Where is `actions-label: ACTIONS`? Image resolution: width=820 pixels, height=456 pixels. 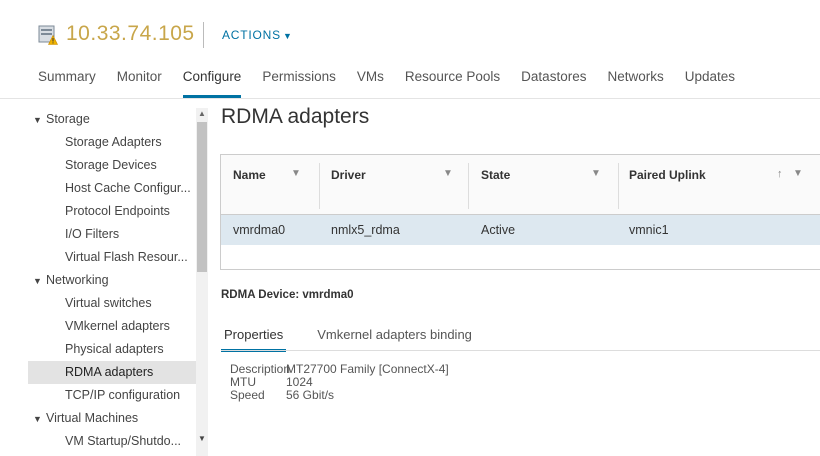
actions-label: ACTIONS is located at coordinates (251, 35).